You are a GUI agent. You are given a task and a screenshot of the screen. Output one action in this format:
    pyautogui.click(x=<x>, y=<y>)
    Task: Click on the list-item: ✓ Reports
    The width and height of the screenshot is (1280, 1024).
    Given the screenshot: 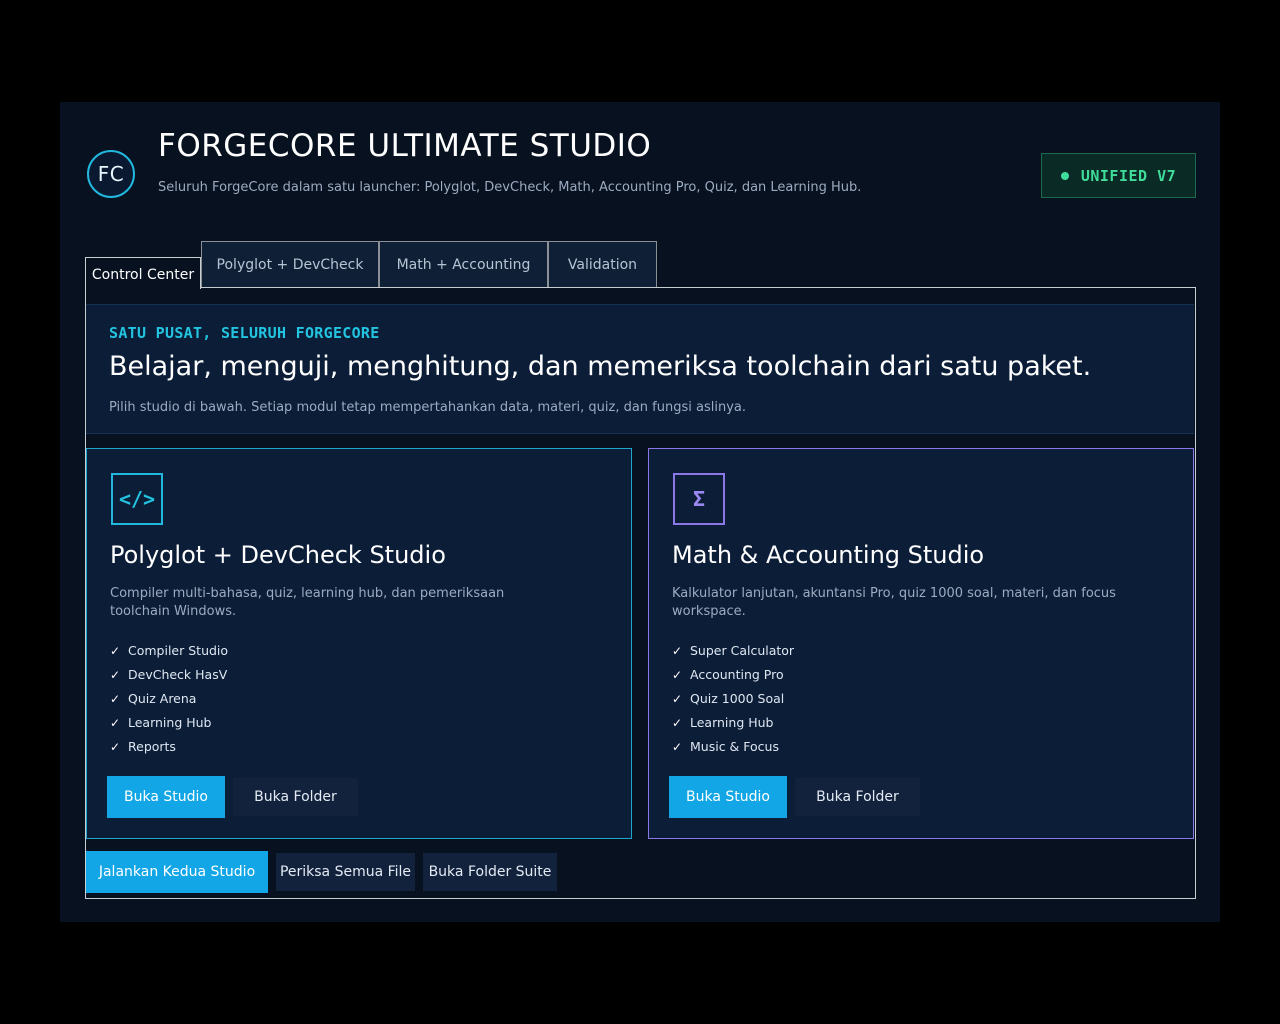 What is the action you would take?
    pyautogui.click(x=169, y=747)
    